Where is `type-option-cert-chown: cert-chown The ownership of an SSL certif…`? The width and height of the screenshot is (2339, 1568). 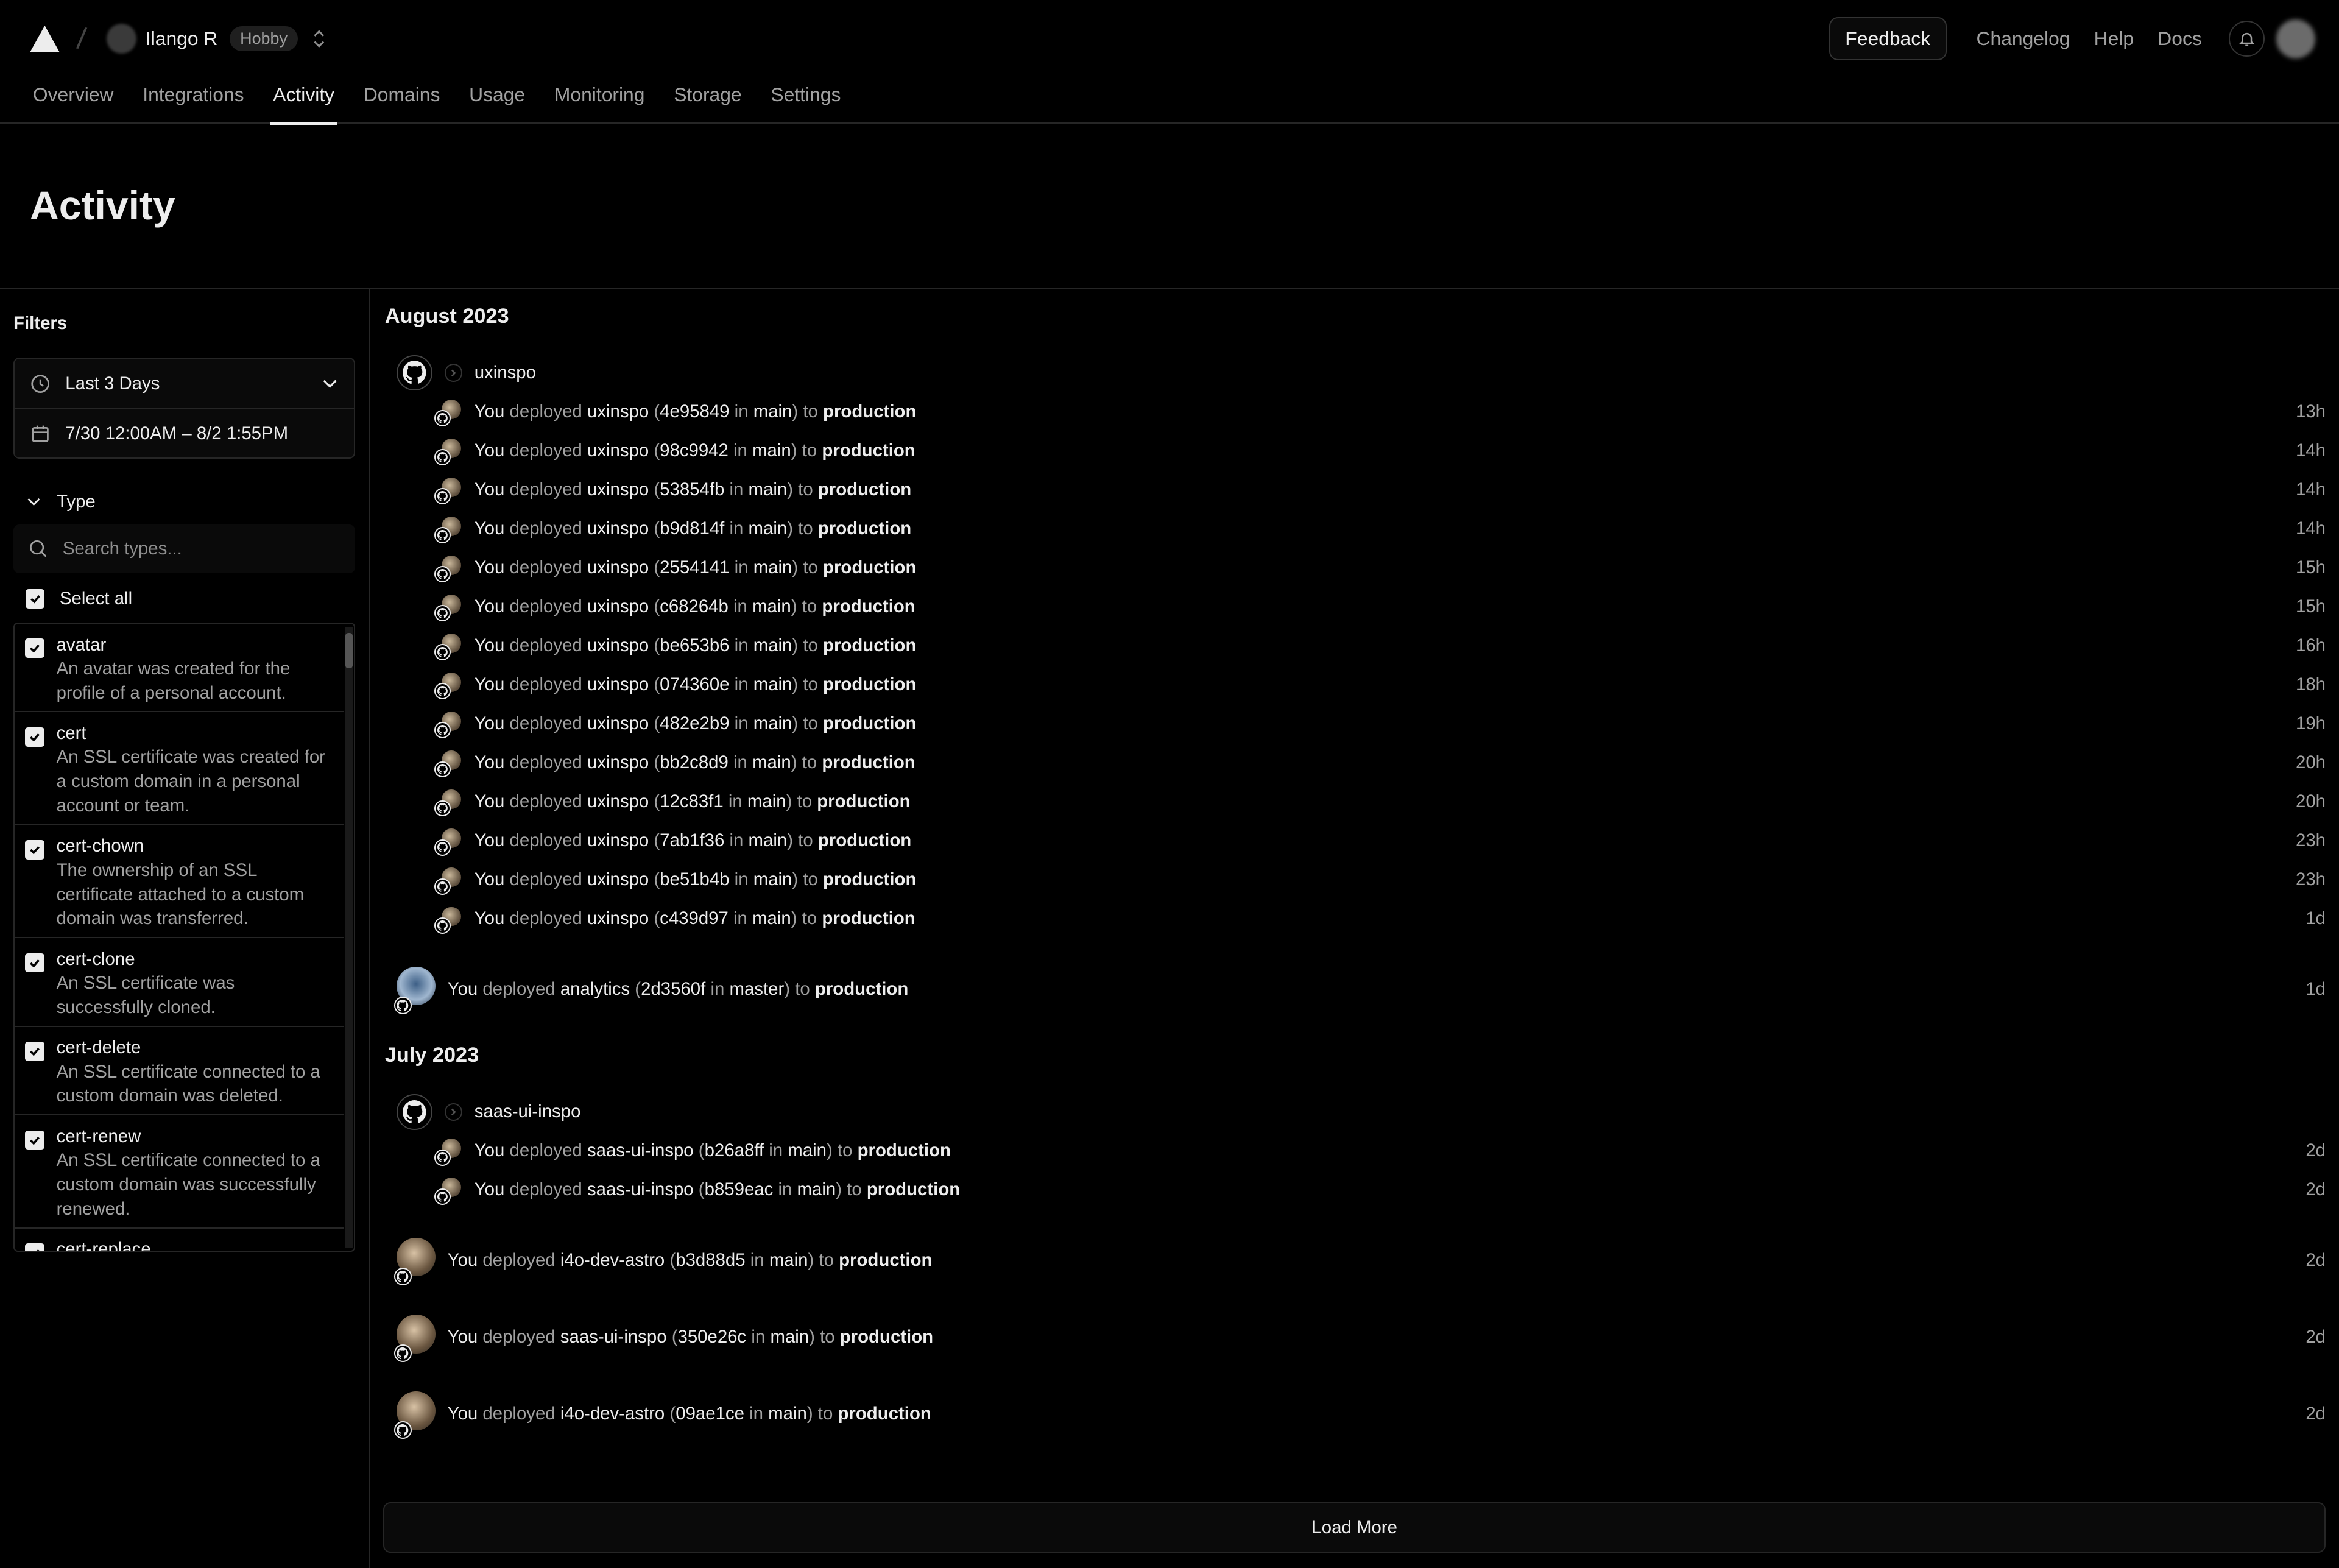
type-option-cert-chown: cert-chown The ownership of an SSL certif… is located at coordinates (179, 882).